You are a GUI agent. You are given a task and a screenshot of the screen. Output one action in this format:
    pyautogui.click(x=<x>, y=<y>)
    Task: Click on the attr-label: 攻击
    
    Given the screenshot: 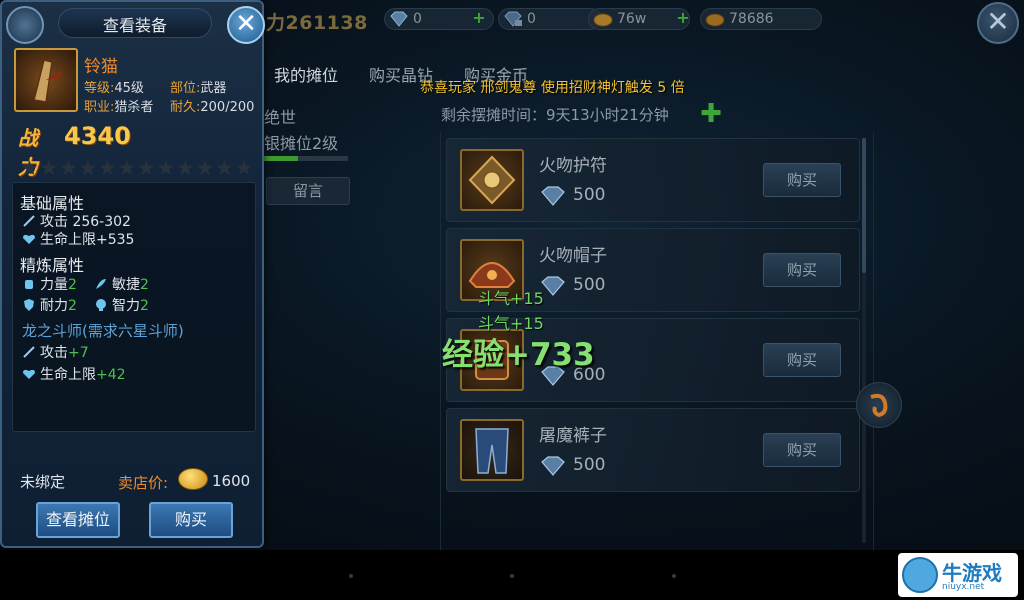 What is the action you would take?
    pyautogui.click(x=54, y=353)
    